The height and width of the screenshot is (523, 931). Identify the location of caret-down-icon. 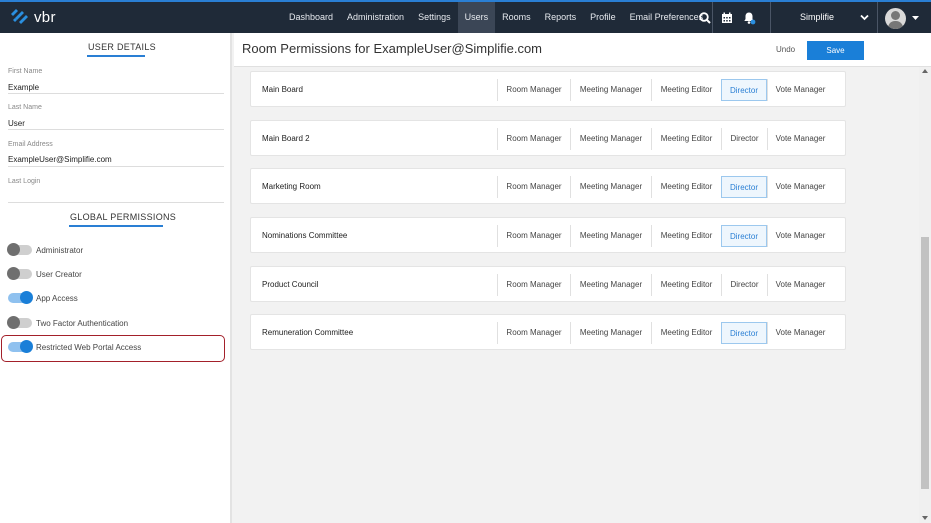
(915, 18).